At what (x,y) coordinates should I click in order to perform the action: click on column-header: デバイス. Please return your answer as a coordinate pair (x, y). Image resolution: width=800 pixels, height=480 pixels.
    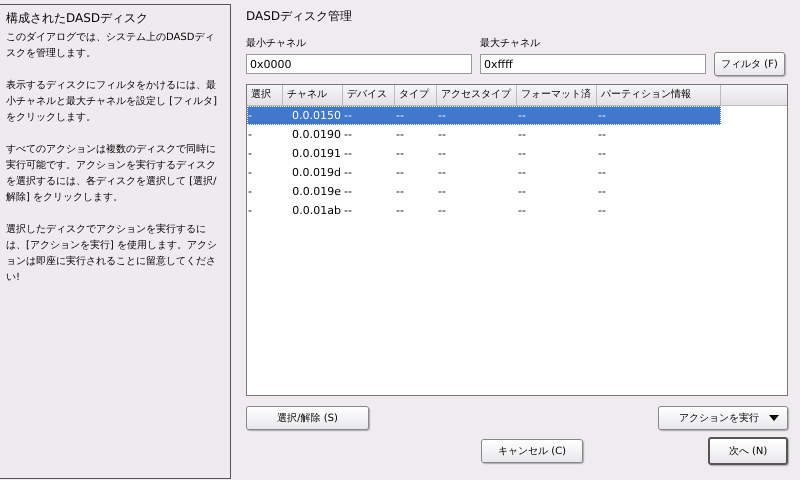
    Looking at the image, I should click on (369, 95).